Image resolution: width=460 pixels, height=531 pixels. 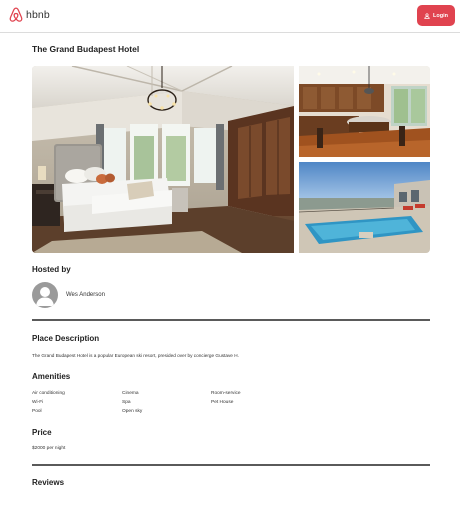 I want to click on pool-photo, so click(x=364, y=207).